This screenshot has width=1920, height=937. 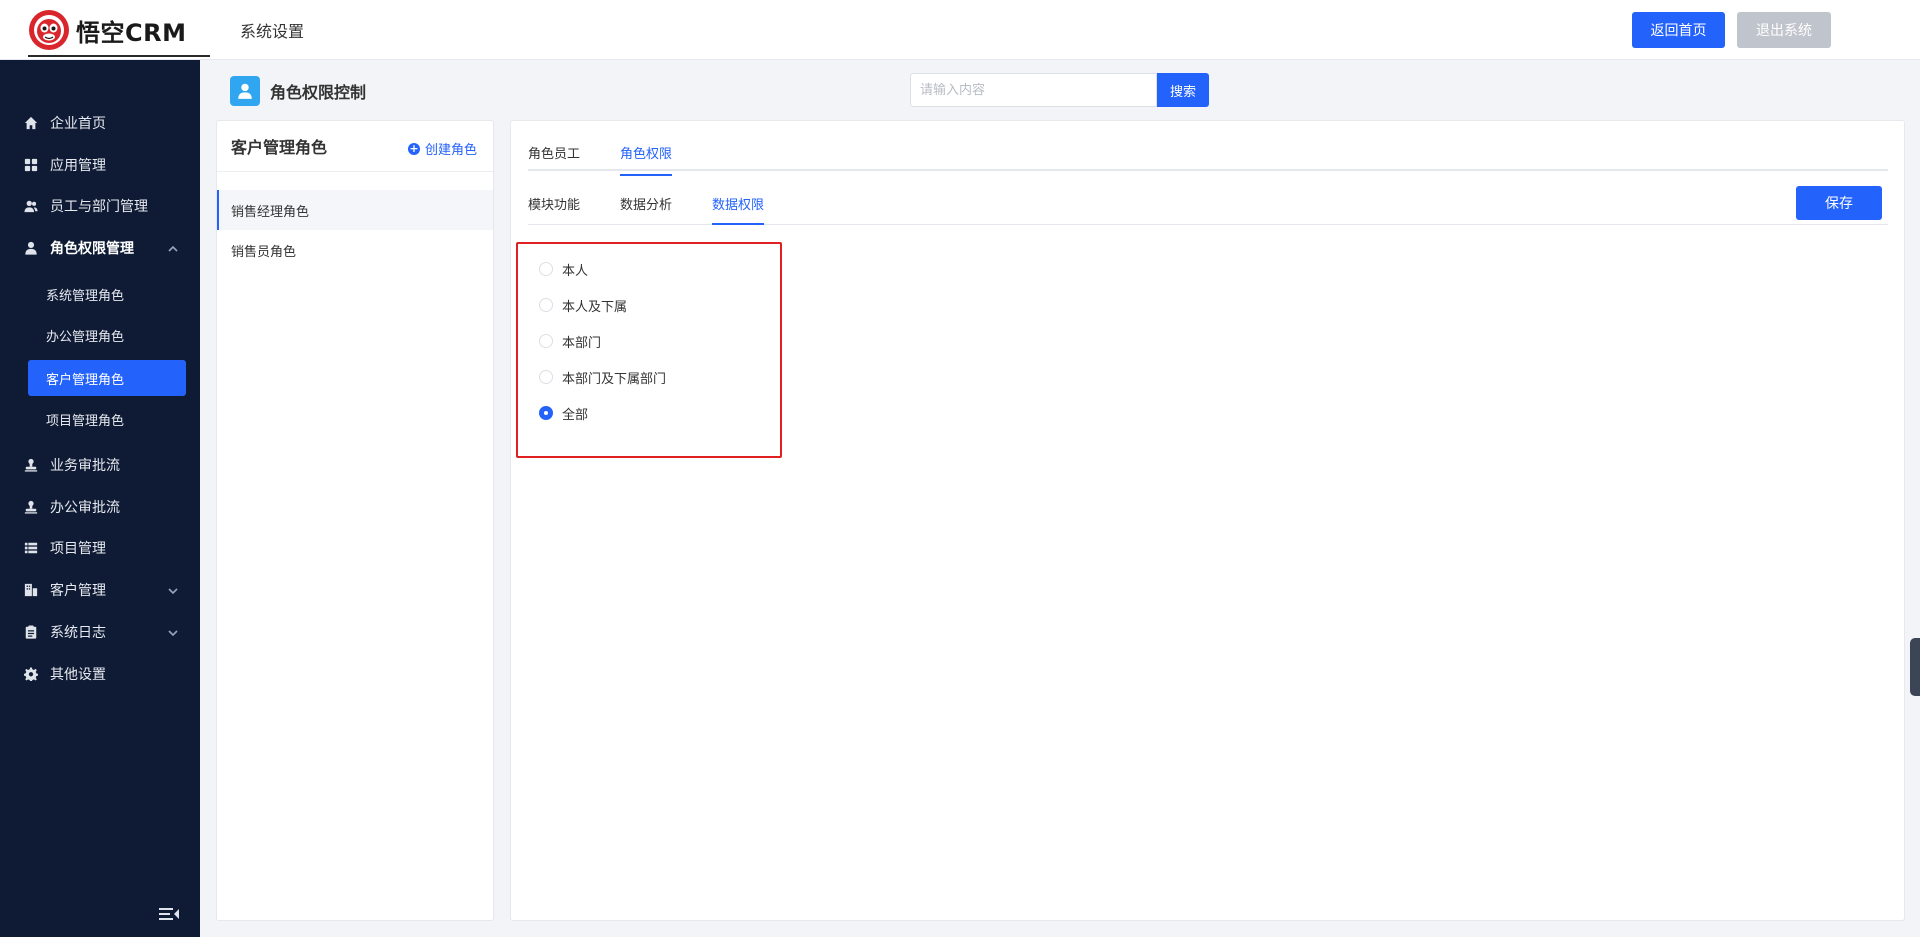 I want to click on home-icon, so click(x=31, y=123).